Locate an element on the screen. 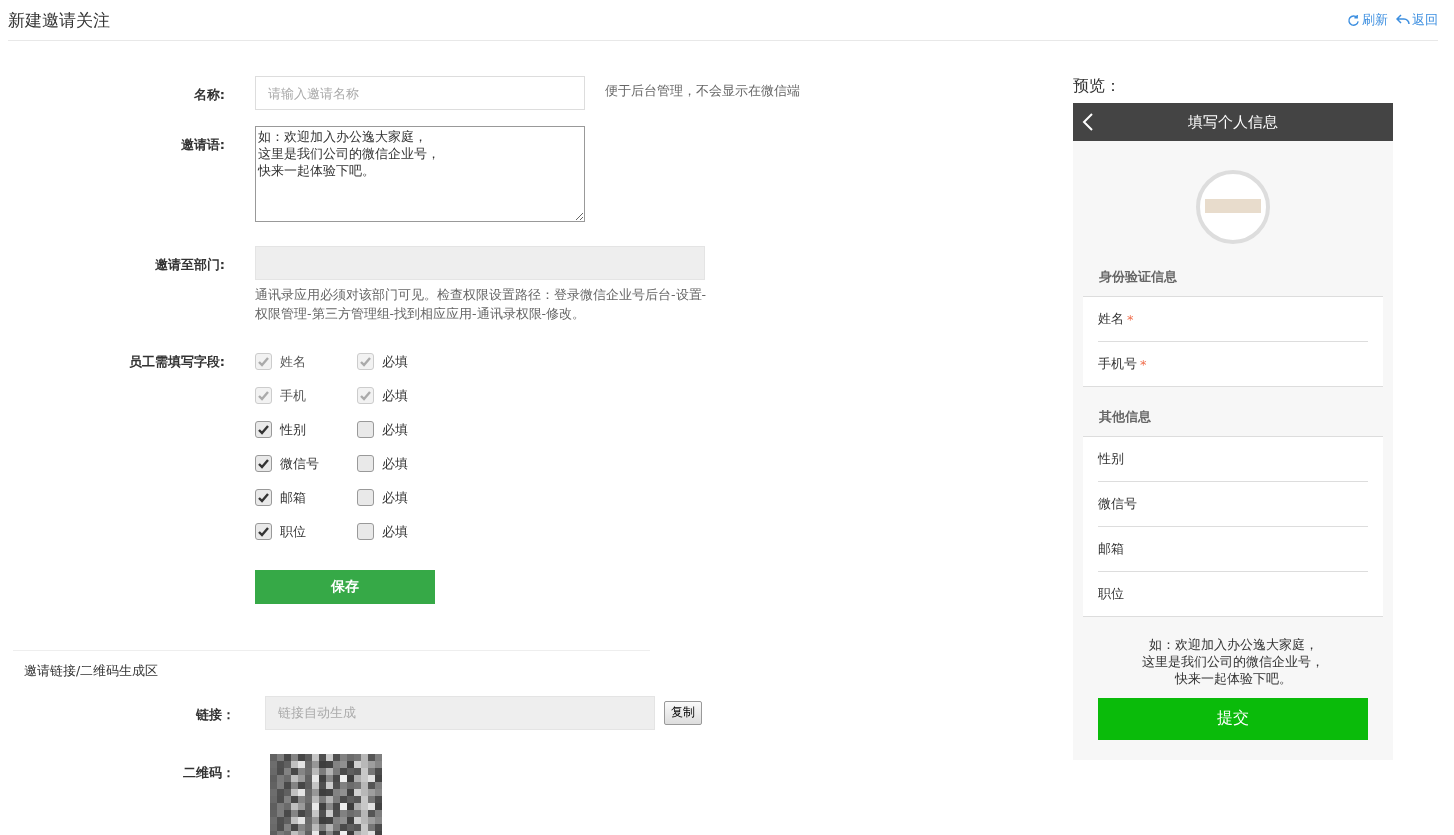  checkbox-label: 性别 is located at coordinates (293, 429).